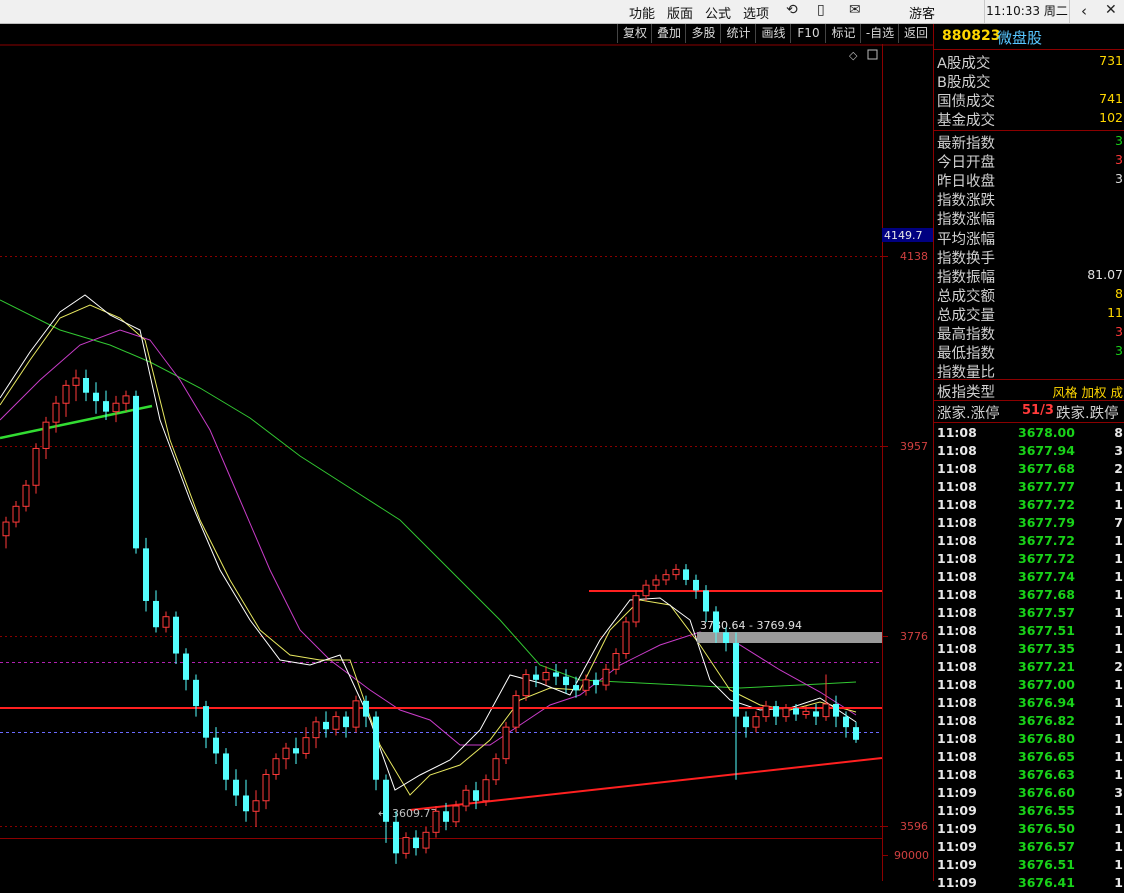  What do you see at coordinates (821, 10) in the screenshot?
I see `phone-icon: ▯` at bounding box center [821, 10].